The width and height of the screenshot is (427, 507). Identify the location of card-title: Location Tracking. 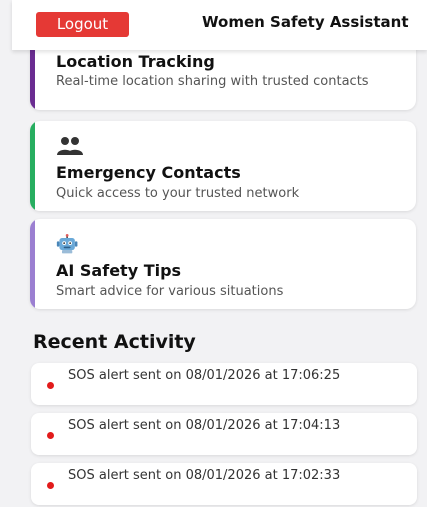
(135, 61).